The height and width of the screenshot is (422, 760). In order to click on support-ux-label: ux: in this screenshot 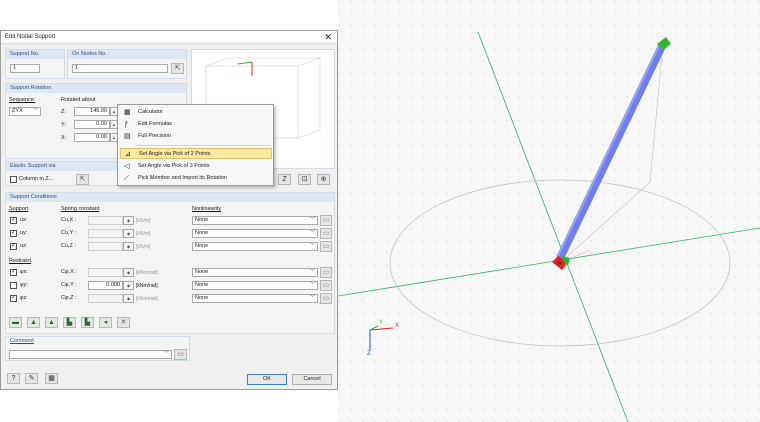, I will do `click(24, 220)`.